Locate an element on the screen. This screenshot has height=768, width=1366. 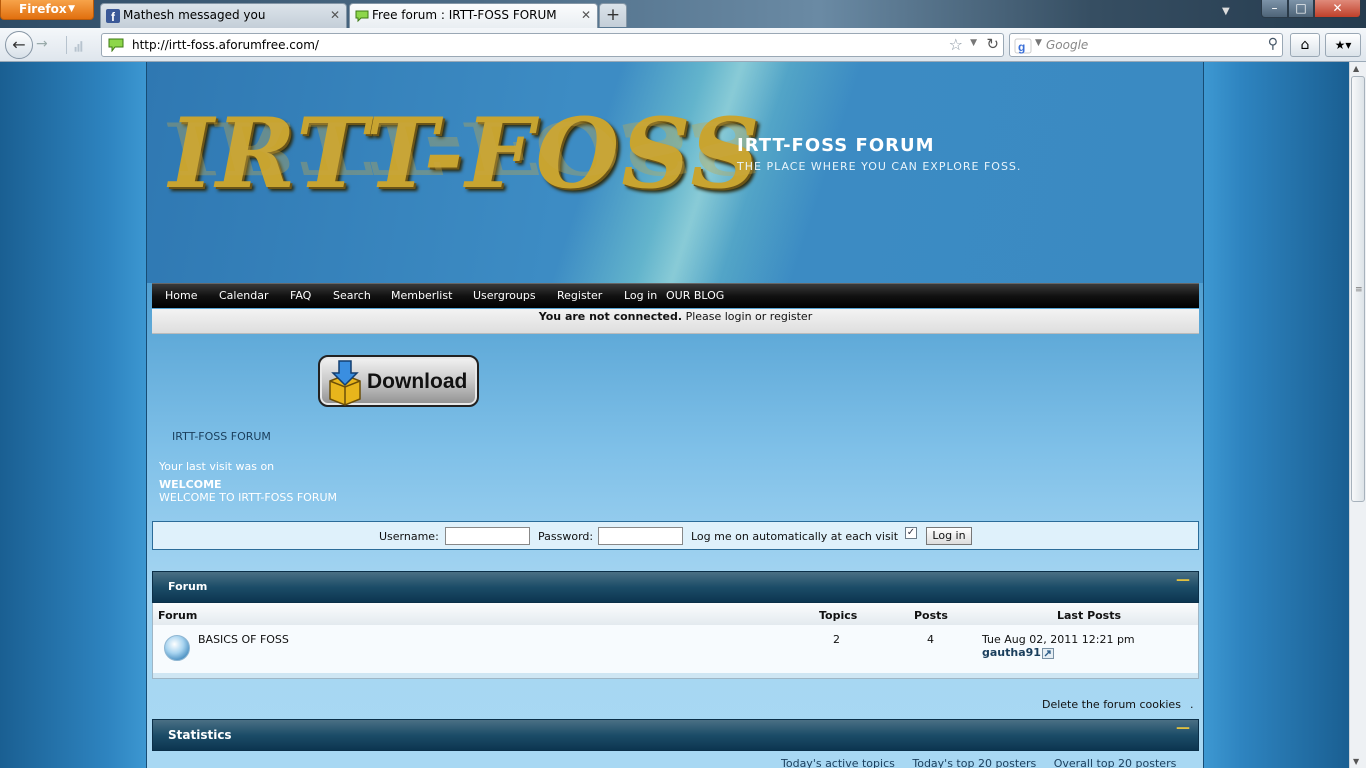
last-post-date: Tue Aug 02, 2011 12:21 pm is located at coordinates (1058, 639).